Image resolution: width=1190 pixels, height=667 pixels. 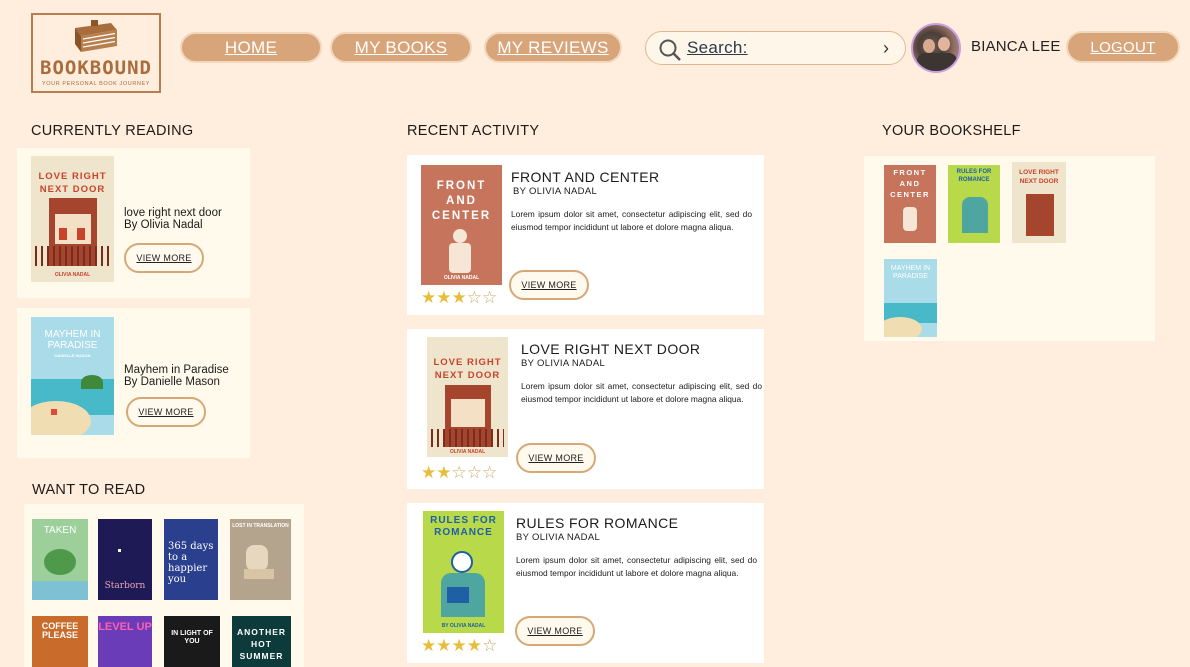 What do you see at coordinates (553, 47) in the screenshot?
I see `nav-my-reviews-button: MY REVIEWS` at bounding box center [553, 47].